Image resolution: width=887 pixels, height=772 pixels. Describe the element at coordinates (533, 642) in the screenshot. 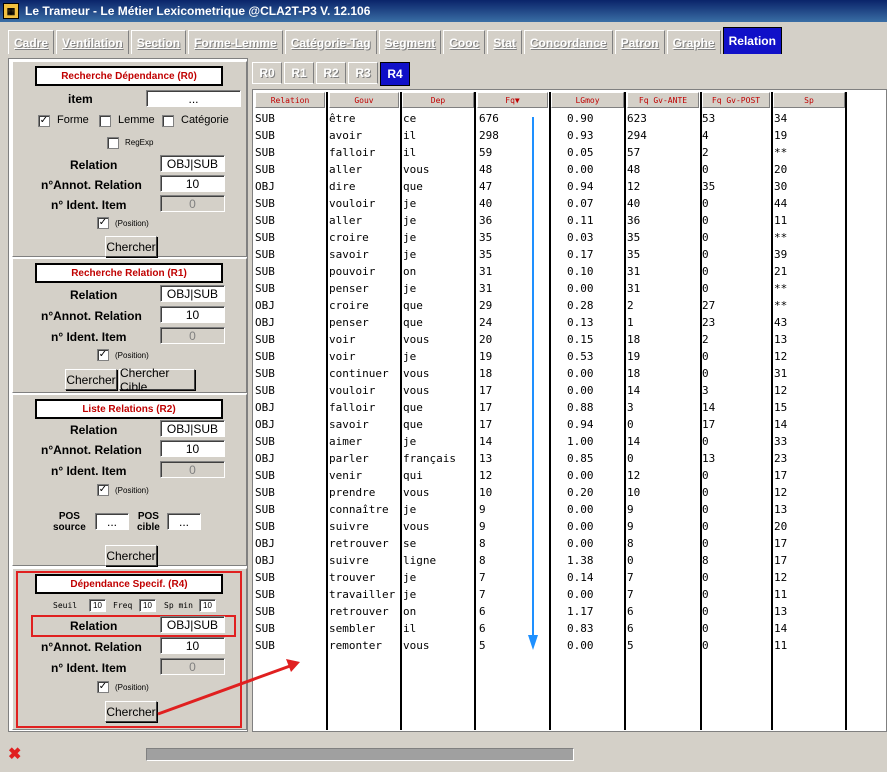

I see `blue-arrow-head` at that location.